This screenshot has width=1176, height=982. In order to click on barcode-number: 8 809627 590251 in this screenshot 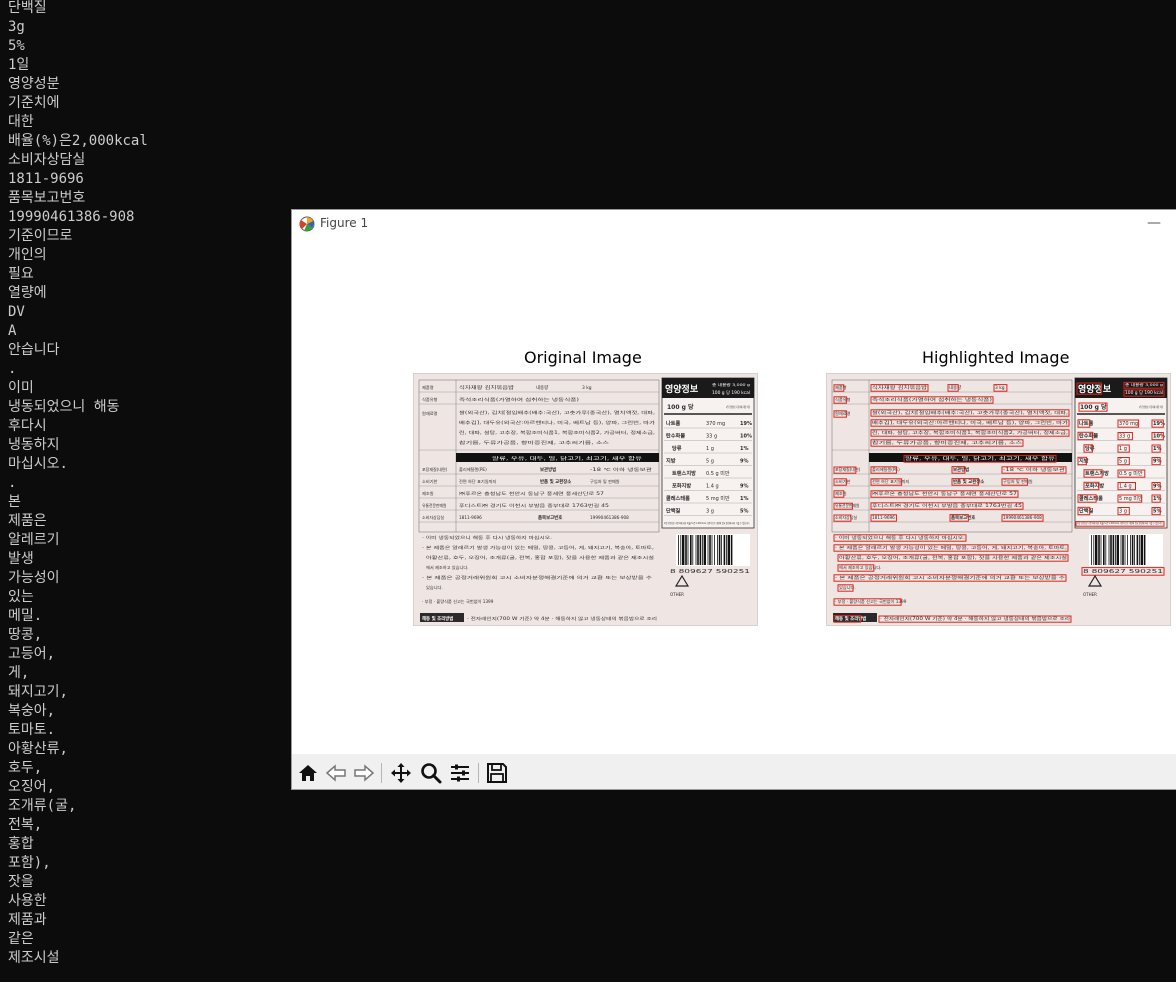, I will do `click(1123, 572)`.